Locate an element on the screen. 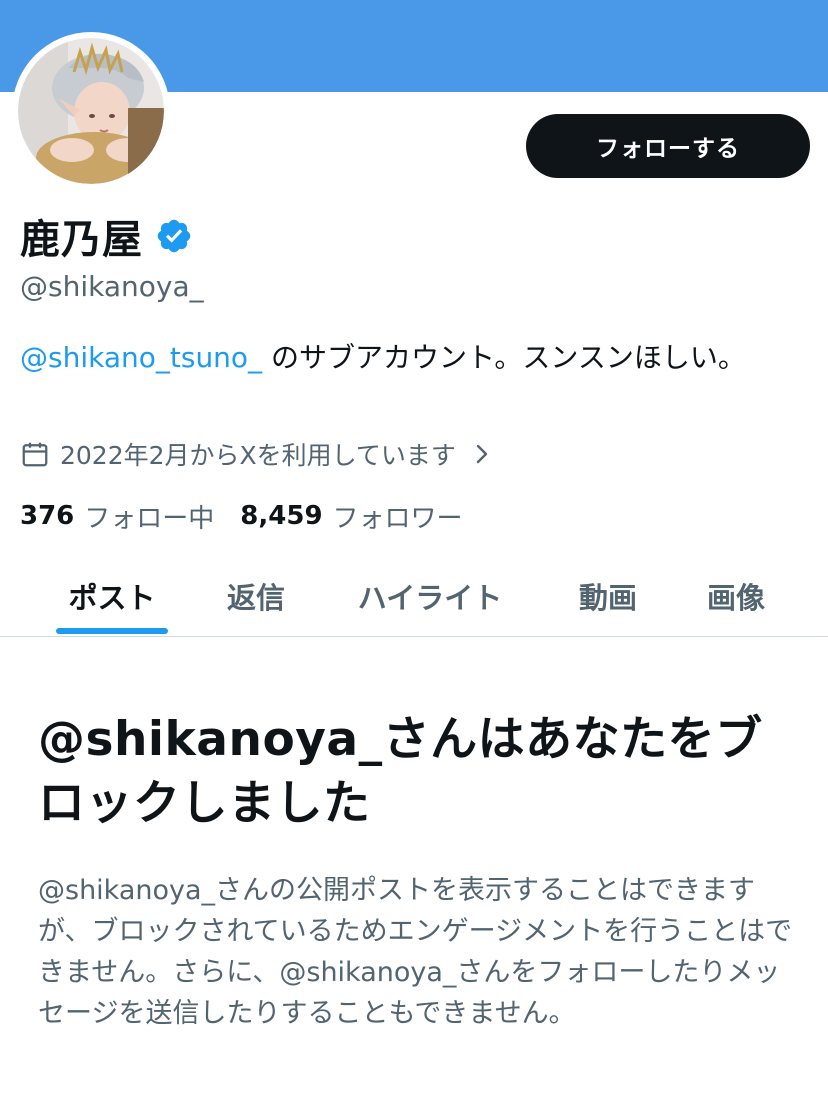 The height and width of the screenshot is (1120, 828). follow-button: フォローする is located at coordinates (668, 146).